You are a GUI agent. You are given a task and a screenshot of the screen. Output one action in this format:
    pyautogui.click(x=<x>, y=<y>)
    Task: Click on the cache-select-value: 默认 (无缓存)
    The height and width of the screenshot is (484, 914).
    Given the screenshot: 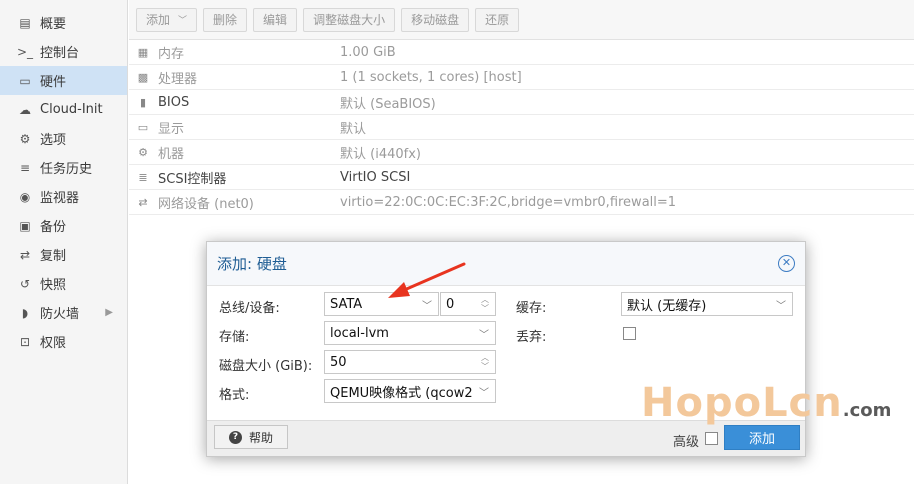 What is the action you would take?
    pyautogui.click(x=667, y=306)
    